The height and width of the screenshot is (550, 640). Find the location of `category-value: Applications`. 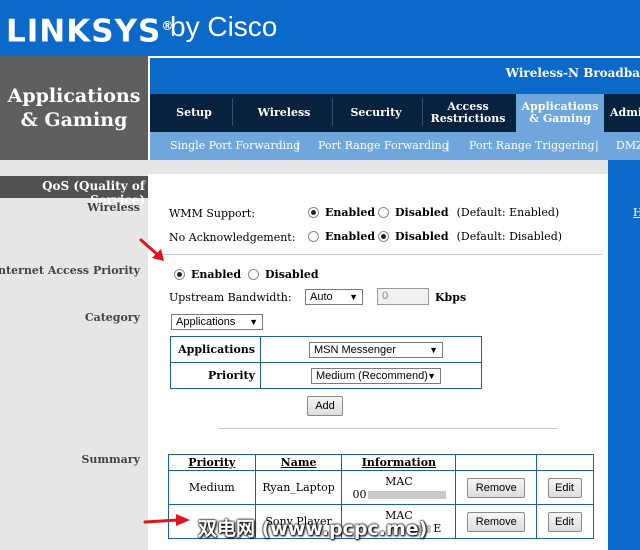

category-value: Applications is located at coordinates (206, 322).